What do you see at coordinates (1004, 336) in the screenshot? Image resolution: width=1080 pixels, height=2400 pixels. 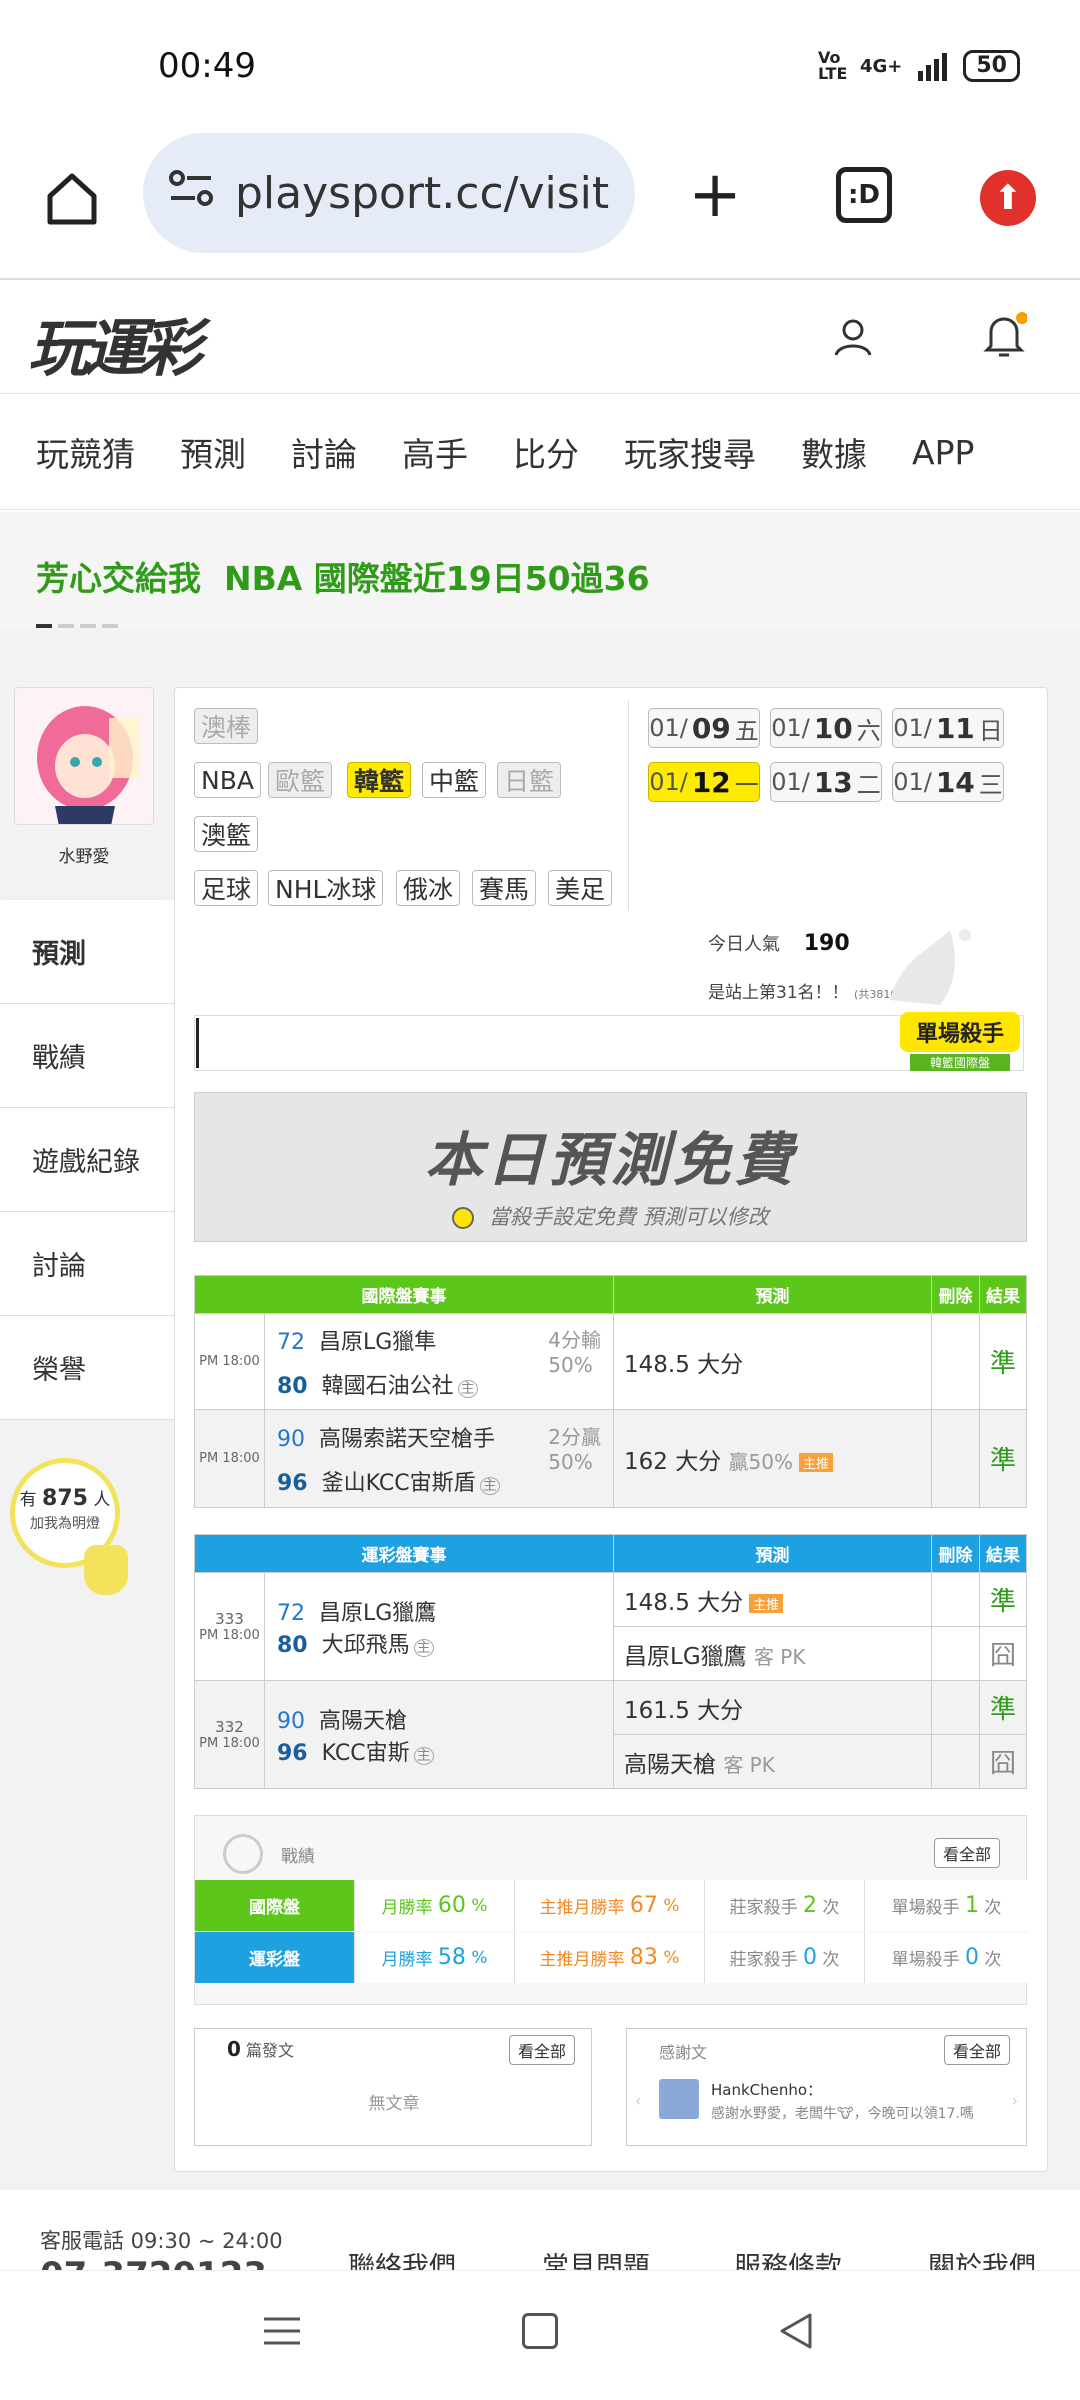 I see `notification-bell-icon` at bounding box center [1004, 336].